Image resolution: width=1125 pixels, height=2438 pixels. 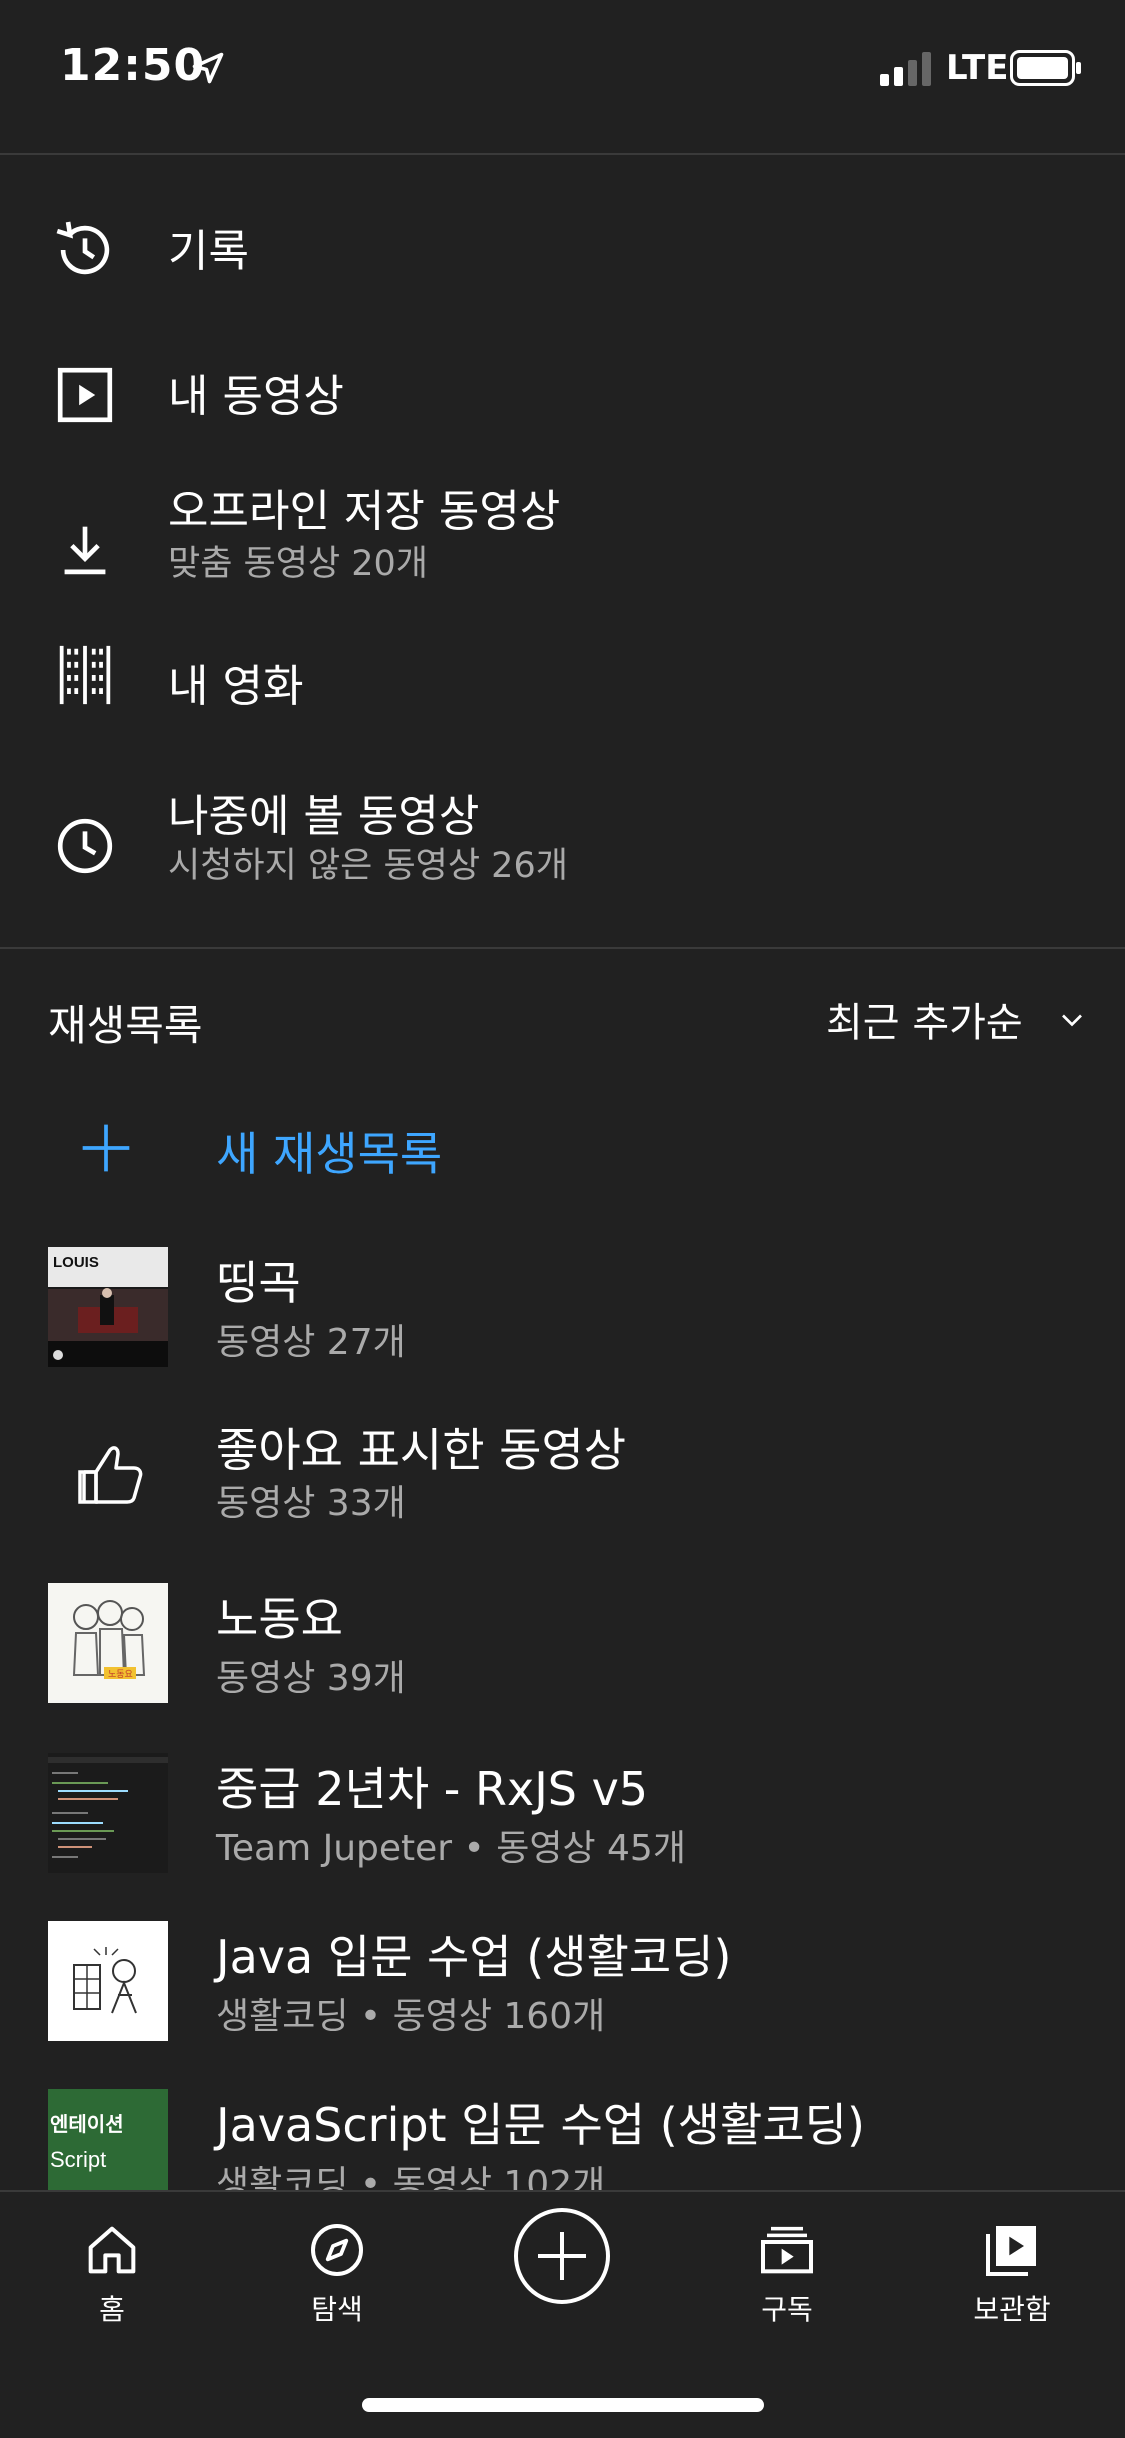 What do you see at coordinates (324, 816) in the screenshot?
I see `menu-item-label: 나중에 볼 동영상` at bounding box center [324, 816].